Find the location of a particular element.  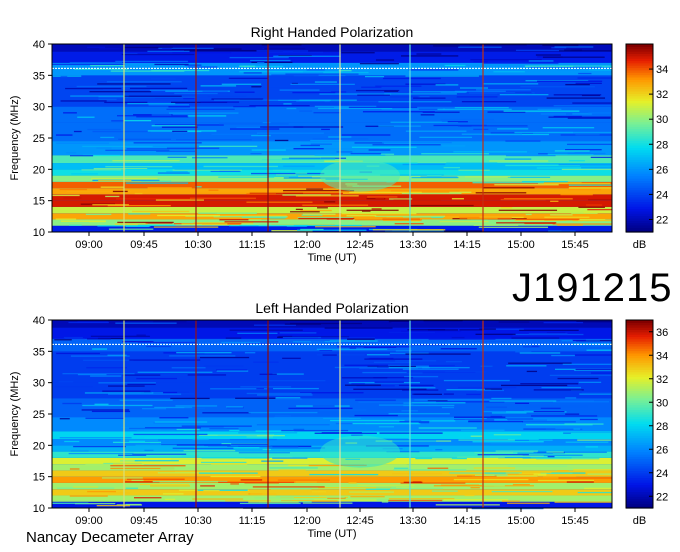

colorbar-tick-label: 36 is located at coordinates (662, 333).